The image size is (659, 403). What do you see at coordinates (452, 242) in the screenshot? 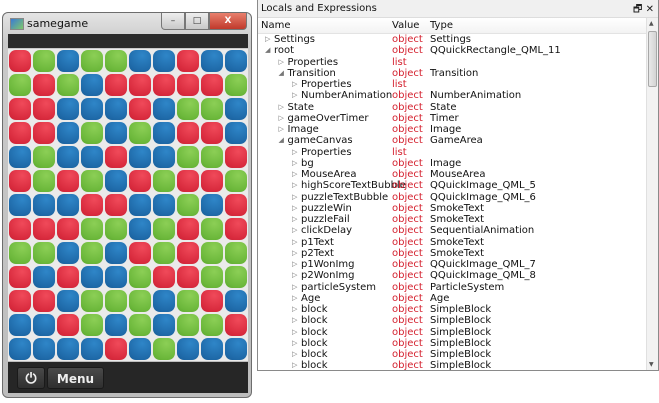
I see `tree-row: ▷ p1Text object SmokeText` at bounding box center [452, 242].